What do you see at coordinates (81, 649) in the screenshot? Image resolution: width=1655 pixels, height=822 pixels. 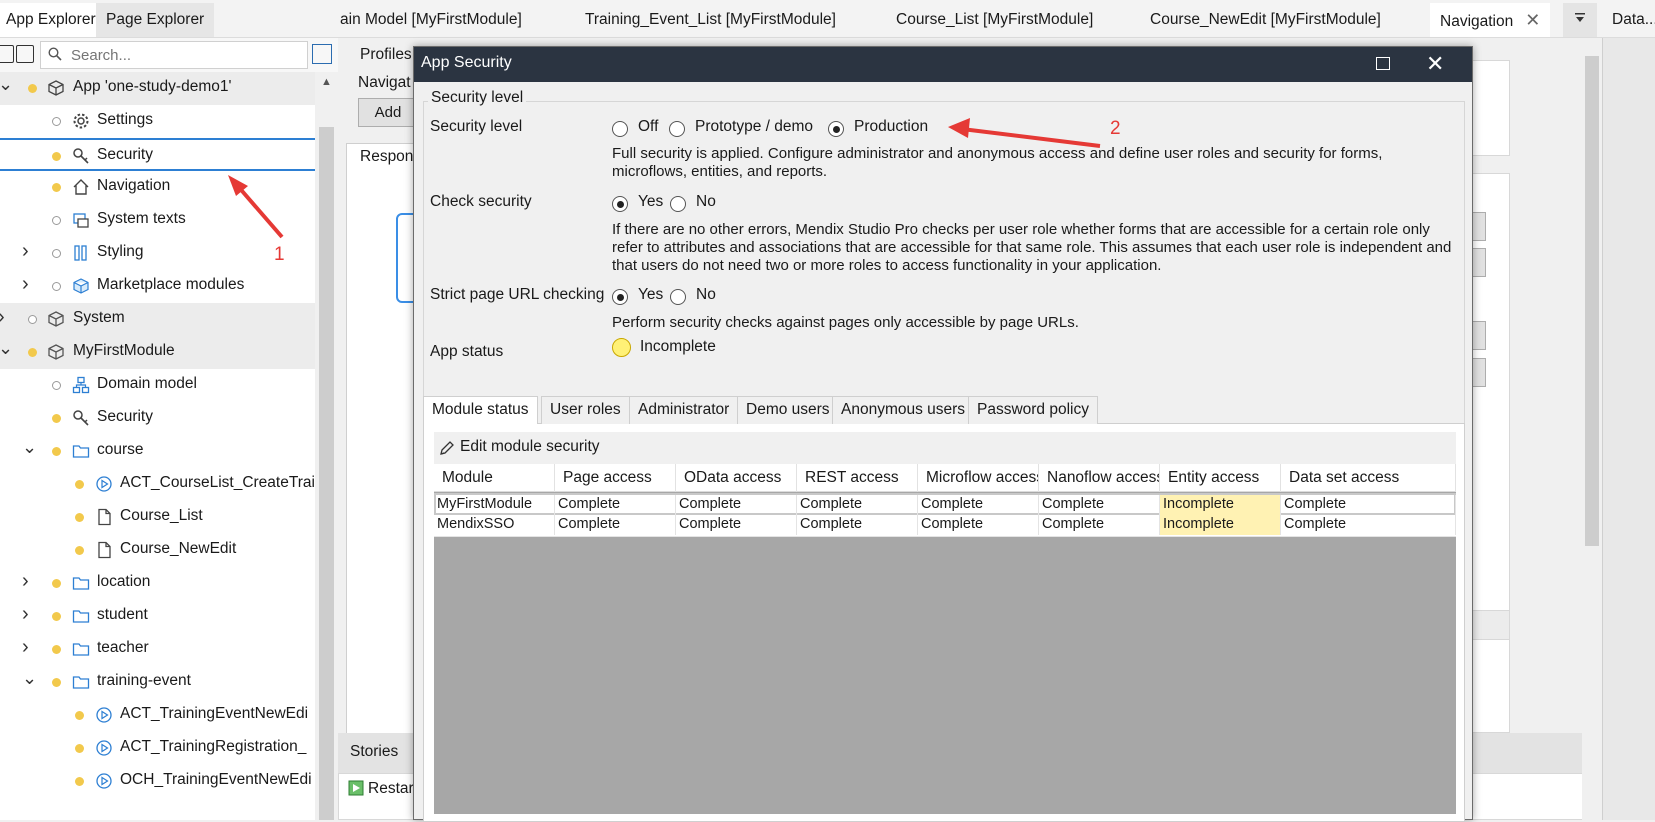 I see `folder-icon` at bounding box center [81, 649].